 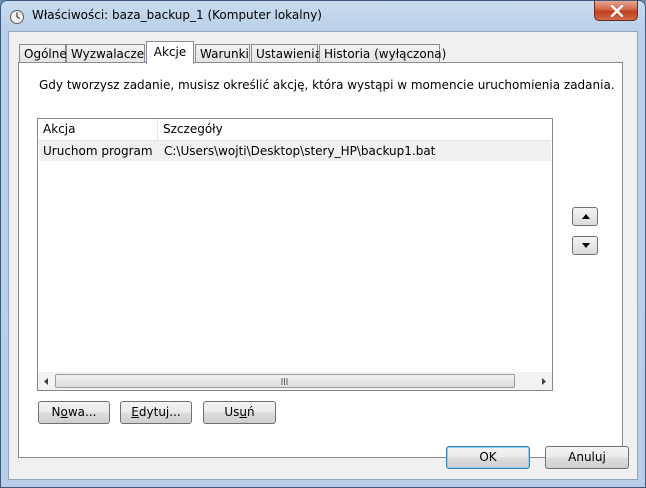 I want to click on scrollbar-thumb, so click(x=285, y=381).